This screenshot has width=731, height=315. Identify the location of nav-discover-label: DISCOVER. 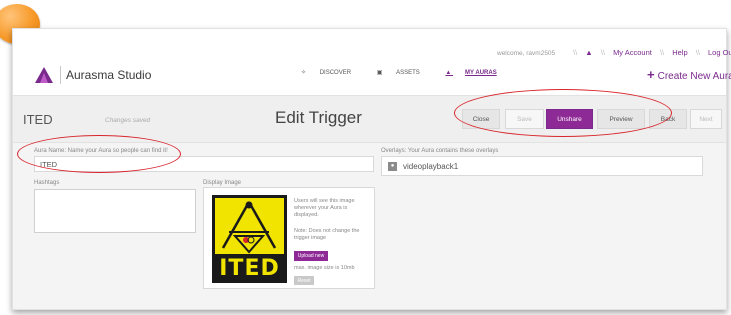
(335, 73).